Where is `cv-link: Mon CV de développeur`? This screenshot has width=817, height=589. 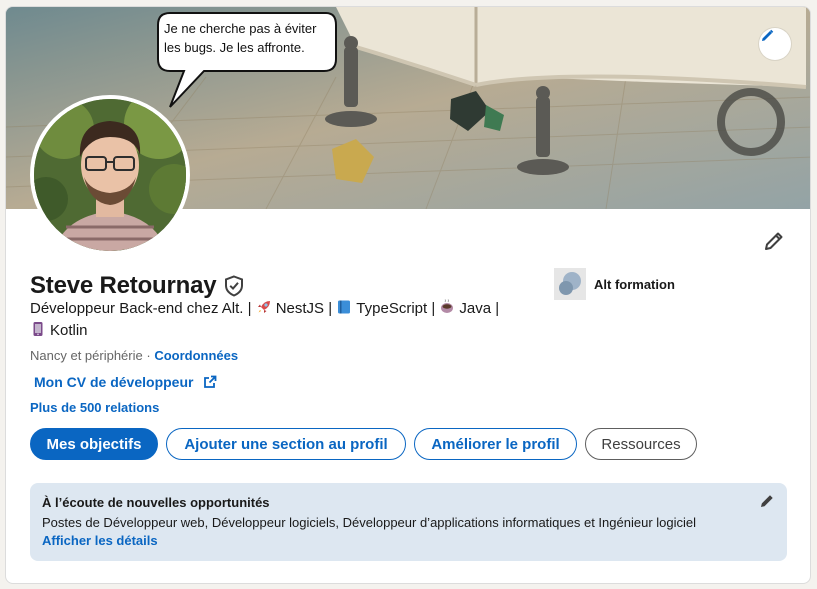 cv-link: Mon CV de développeur is located at coordinates (125, 382).